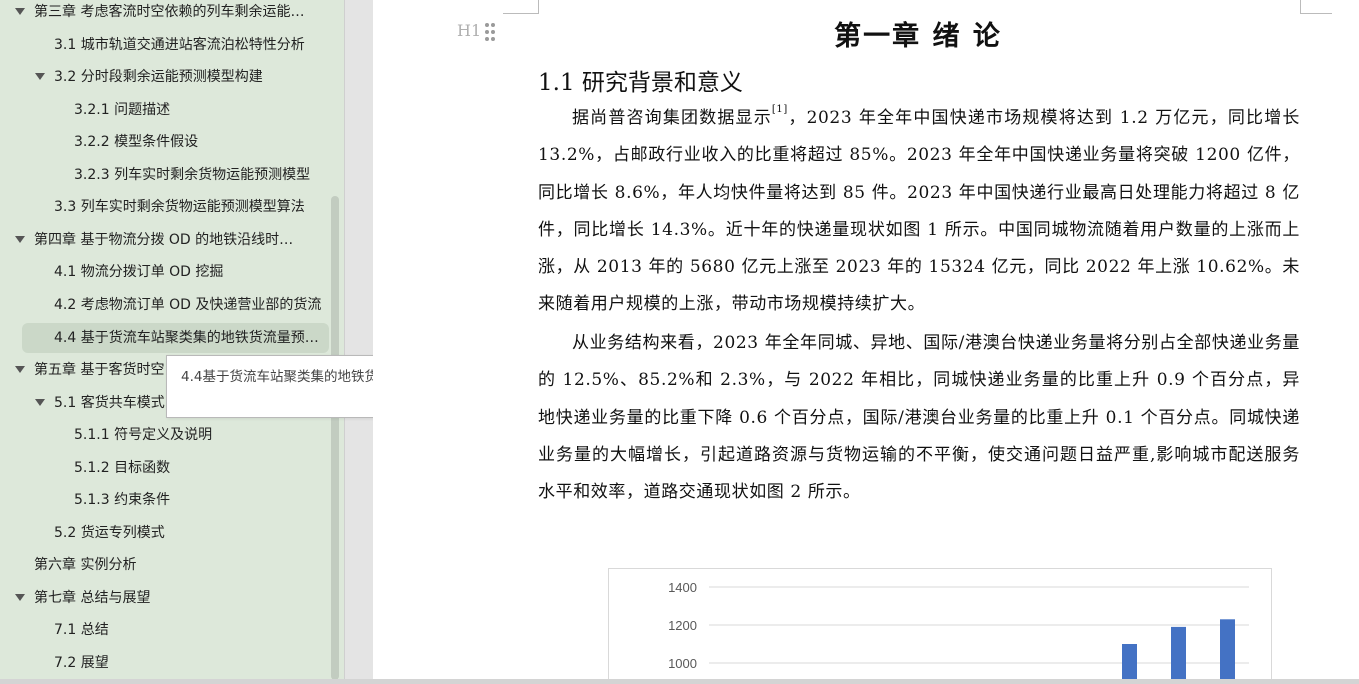  I want to click on nav-item: 3.1 城市轨道交通进站客流泊松特性分析, so click(165, 45).